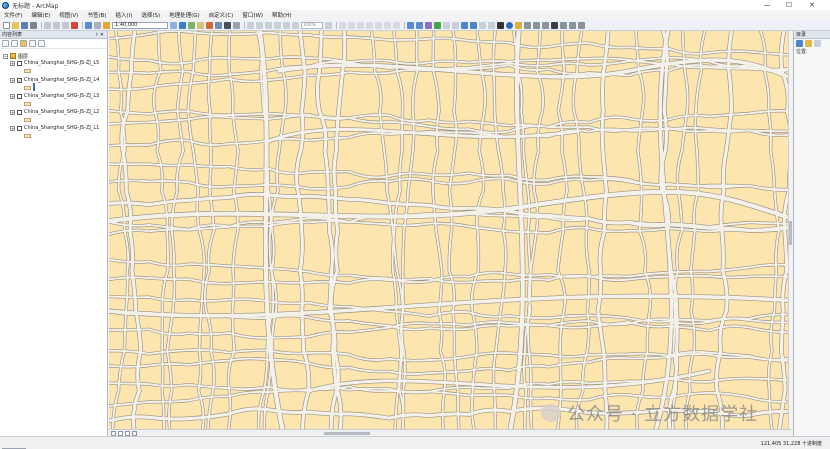 The width and height of the screenshot is (830, 449). I want to click on menu-help: 帮助(H), so click(281, 15).